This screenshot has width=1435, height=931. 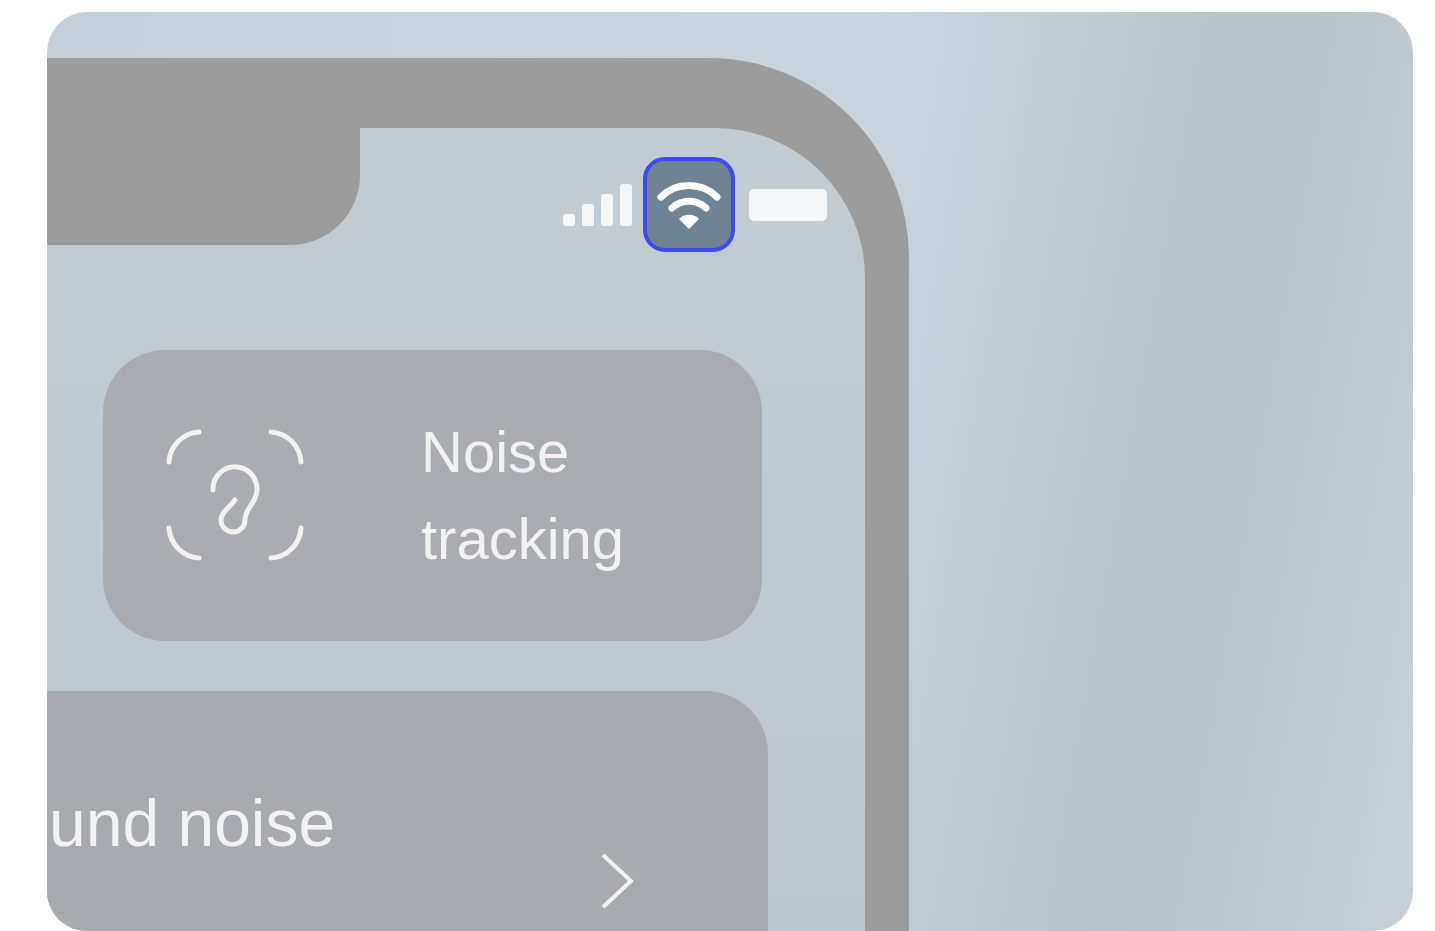 I want to click on wifi-icon, so click(x=689, y=204).